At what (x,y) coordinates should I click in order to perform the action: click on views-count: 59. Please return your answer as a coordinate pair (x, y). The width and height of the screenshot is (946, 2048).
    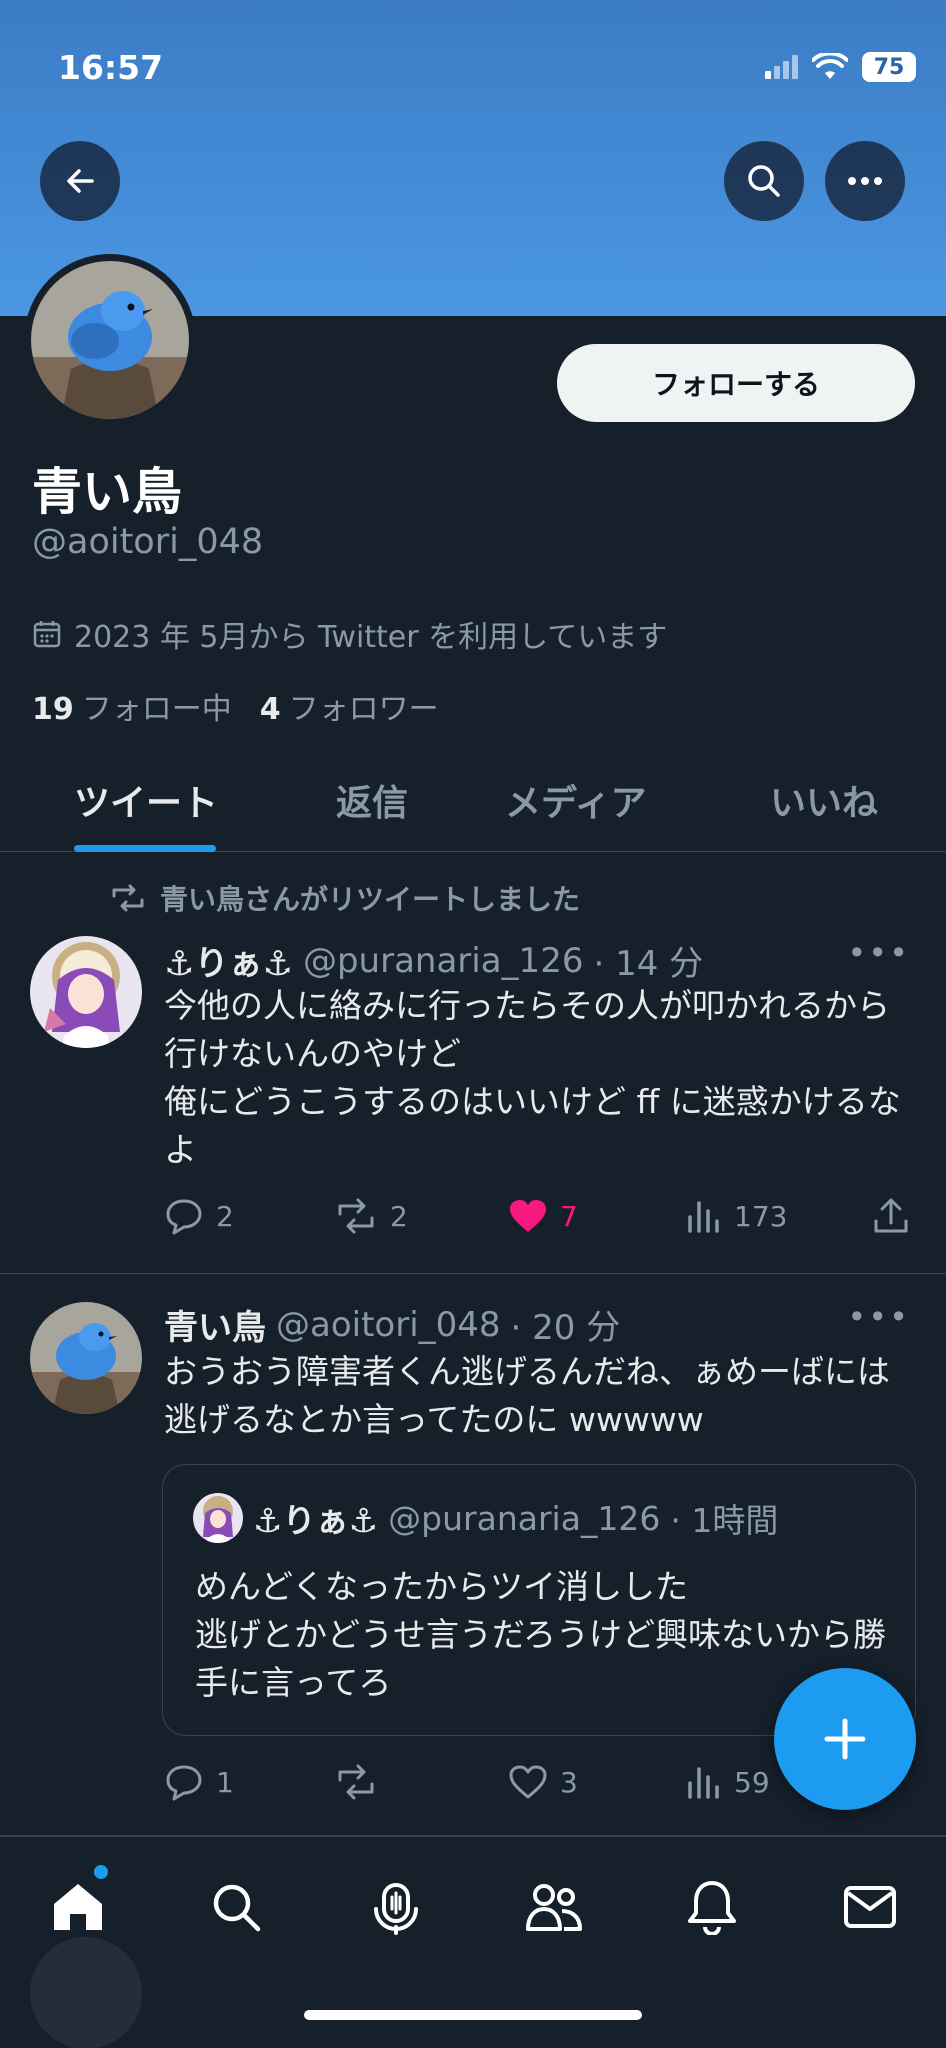
    Looking at the image, I should click on (752, 1782).